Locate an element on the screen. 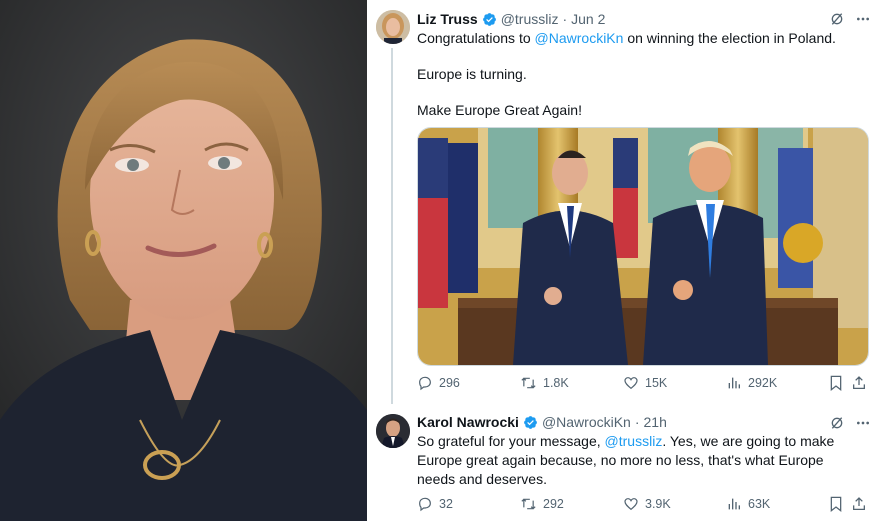  author-handle: @NawrockiKn is located at coordinates (586, 422).